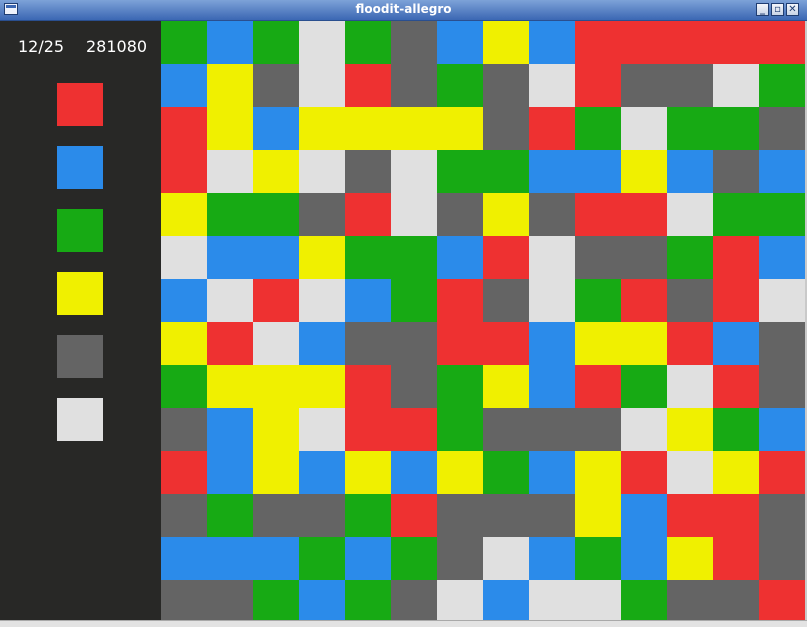 Image resolution: width=807 pixels, height=627 pixels. What do you see at coordinates (80, 356) in the screenshot?
I see `color-button-D` at bounding box center [80, 356].